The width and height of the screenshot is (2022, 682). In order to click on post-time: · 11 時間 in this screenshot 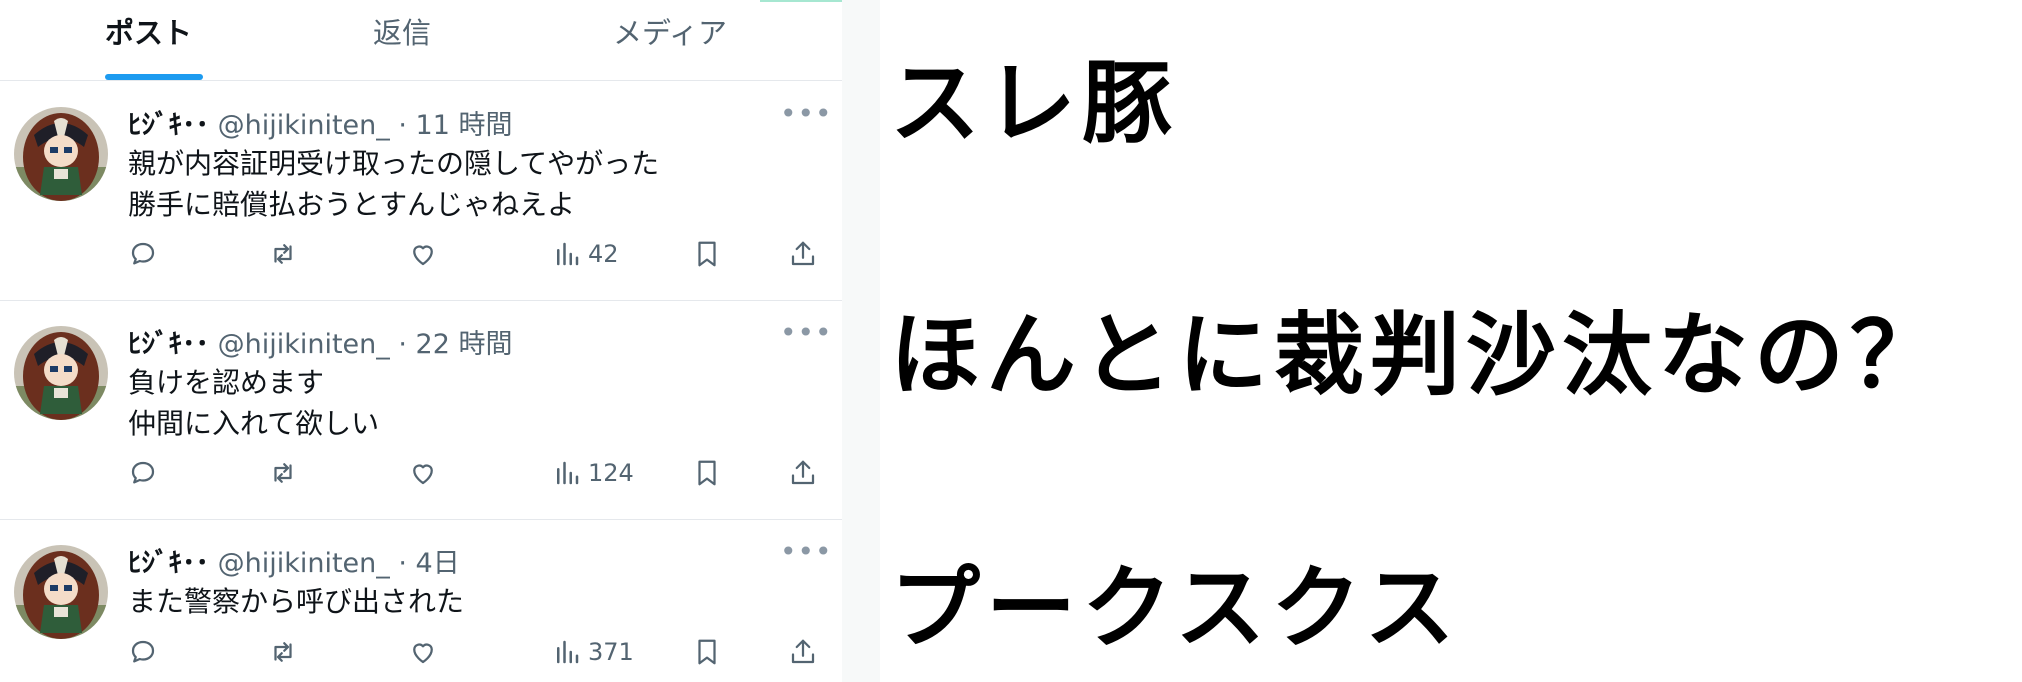, I will do `click(455, 125)`.